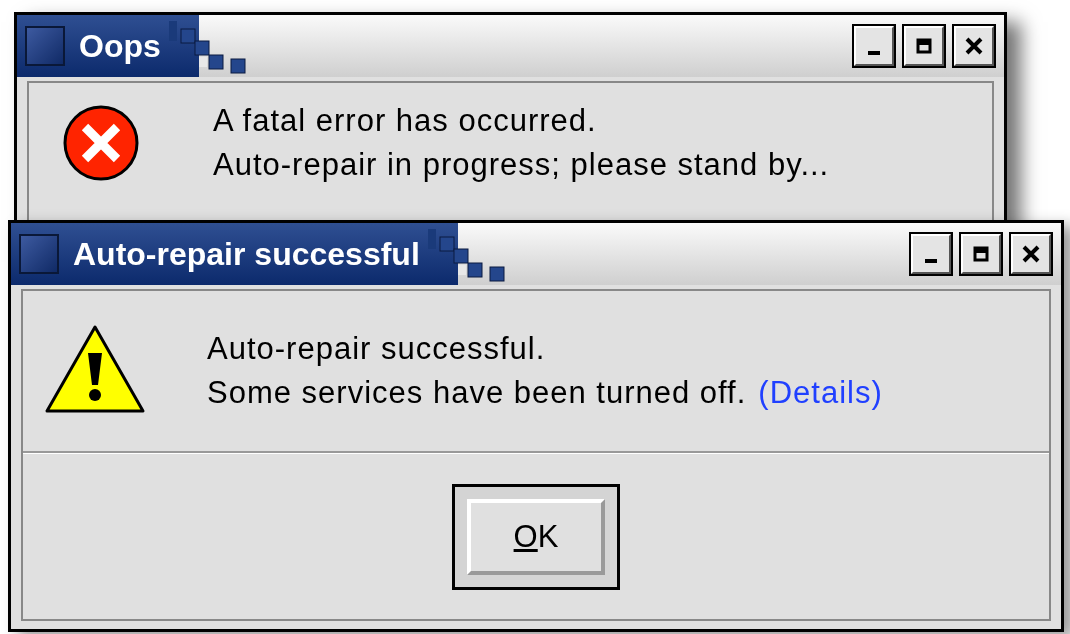 This screenshot has height=634, width=1070. Describe the element at coordinates (246, 254) in the screenshot. I see `window-title: Auto-repair successful` at that location.